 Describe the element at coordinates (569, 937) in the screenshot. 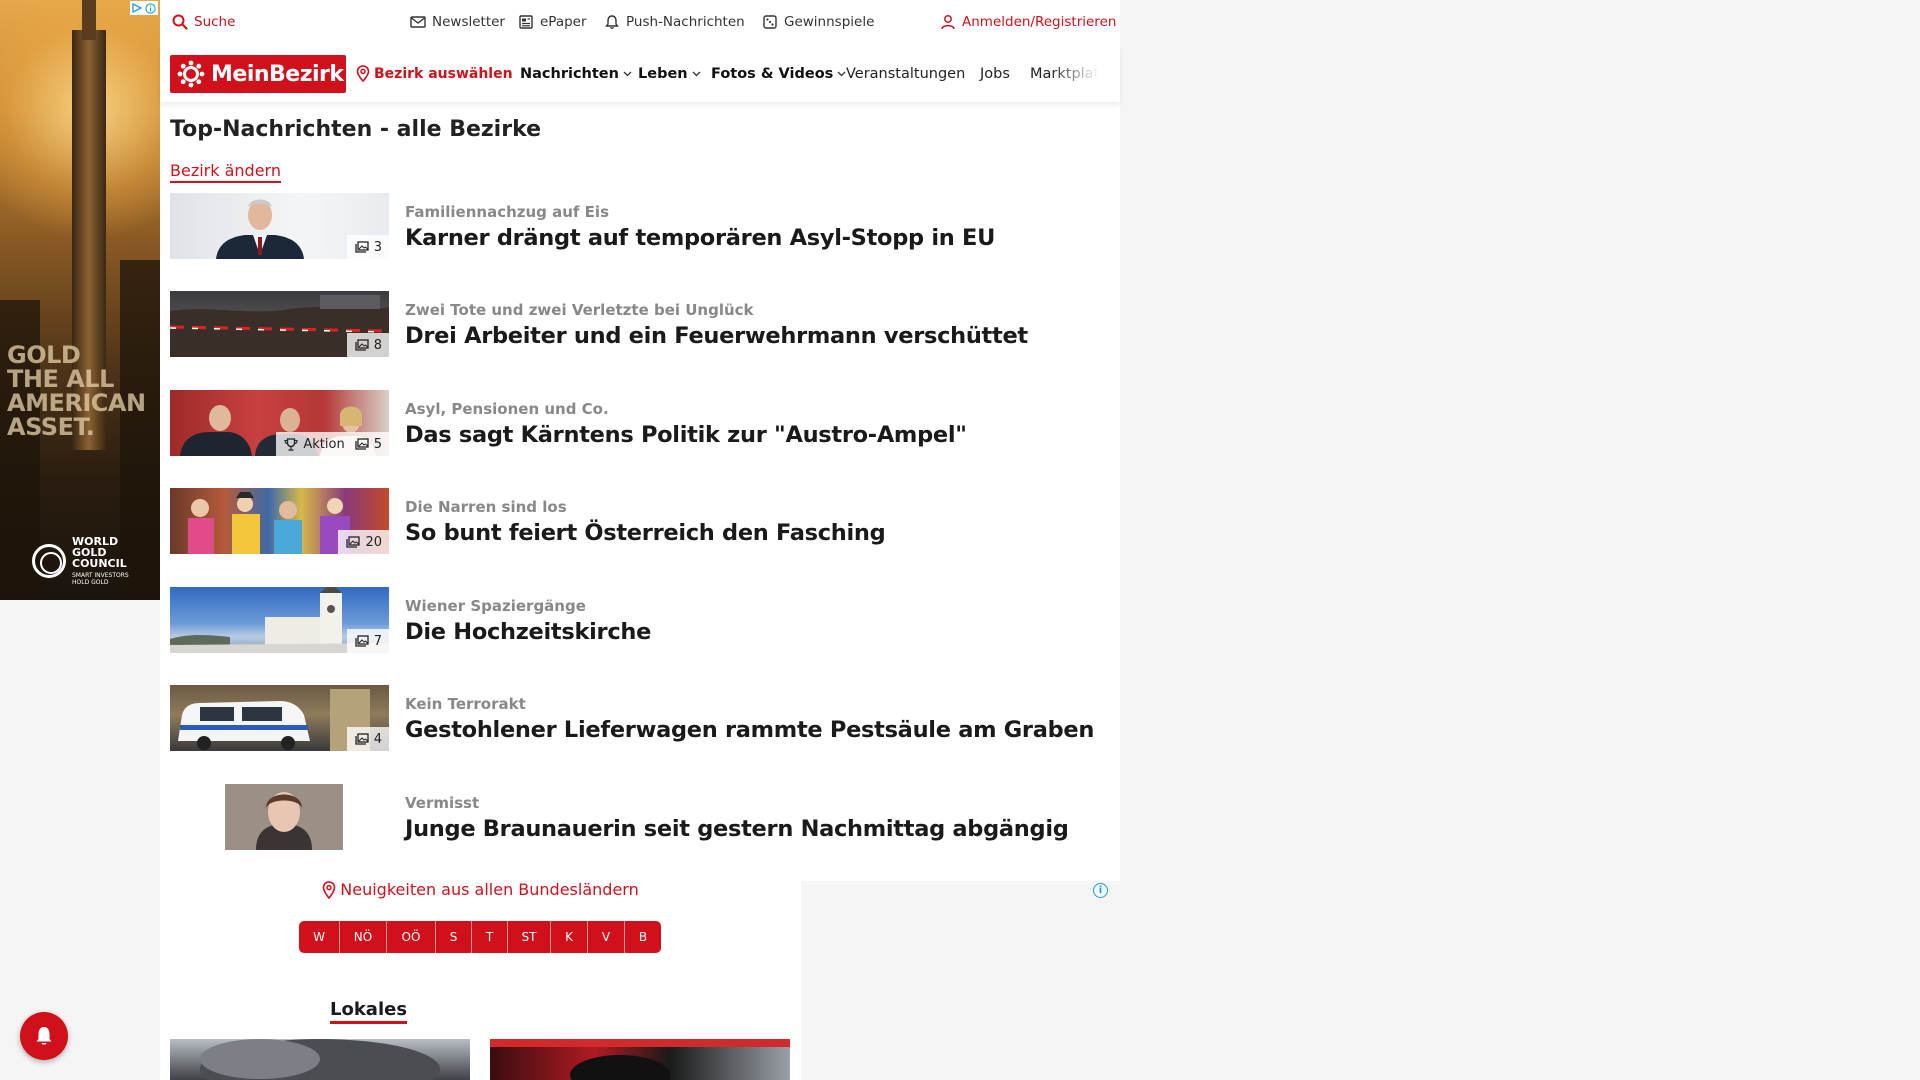

I see `region-button-k: K` at that location.